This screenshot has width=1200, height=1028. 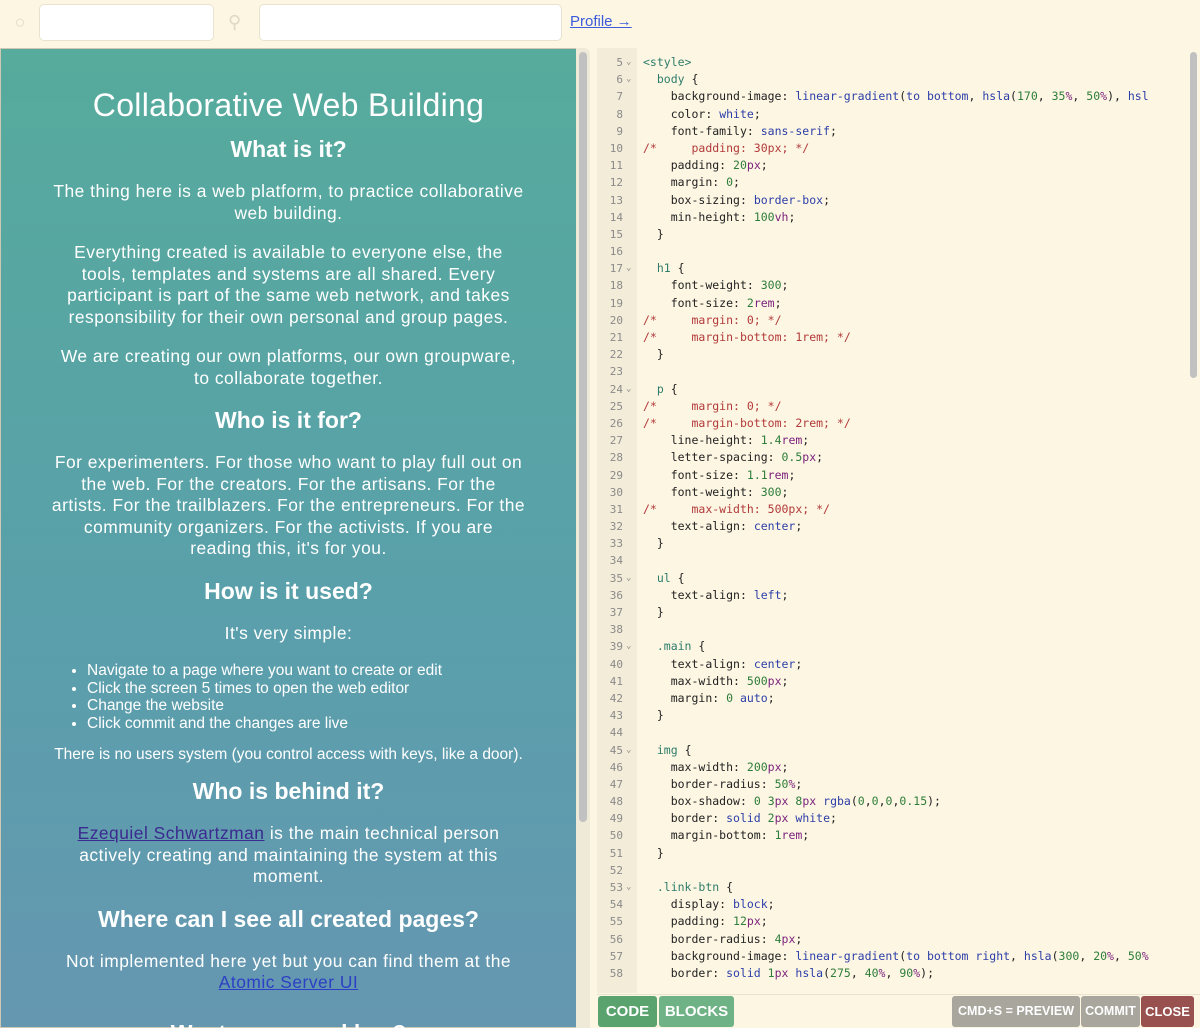 What do you see at coordinates (1167, 1011) in the screenshot?
I see `close-button: CLOSE` at bounding box center [1167, 1011].